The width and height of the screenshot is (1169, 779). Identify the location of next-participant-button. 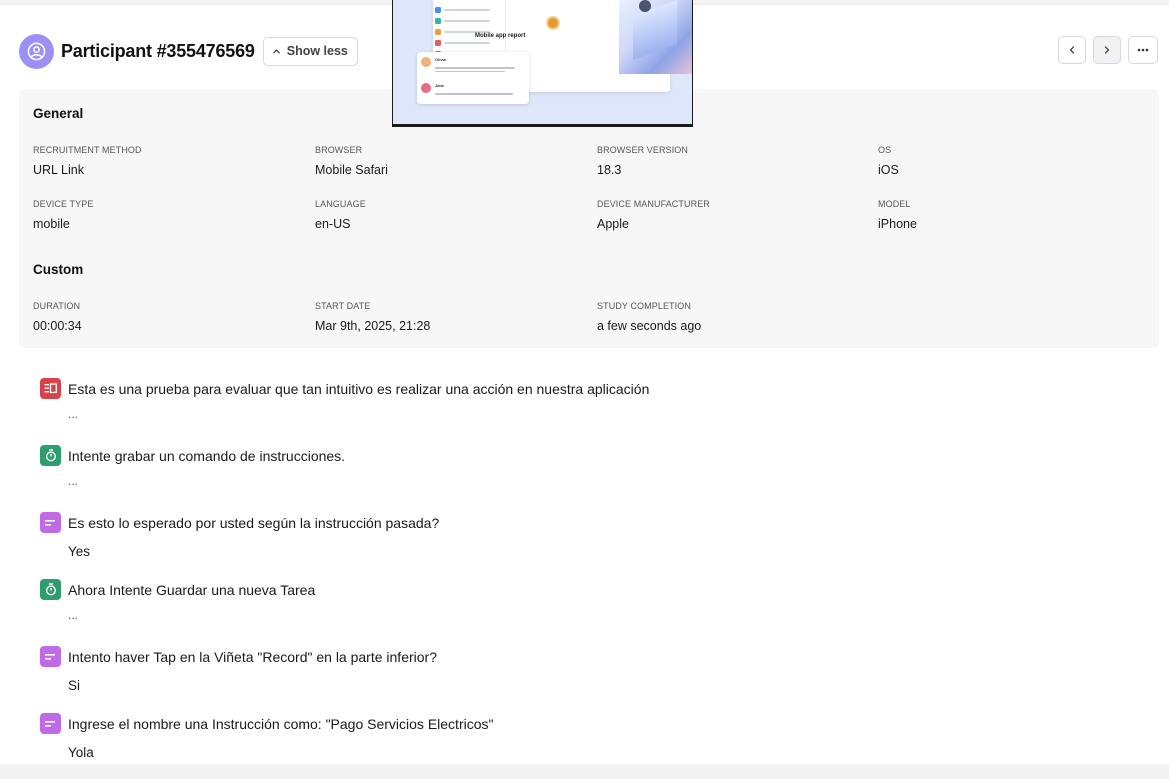
(1107, 50).